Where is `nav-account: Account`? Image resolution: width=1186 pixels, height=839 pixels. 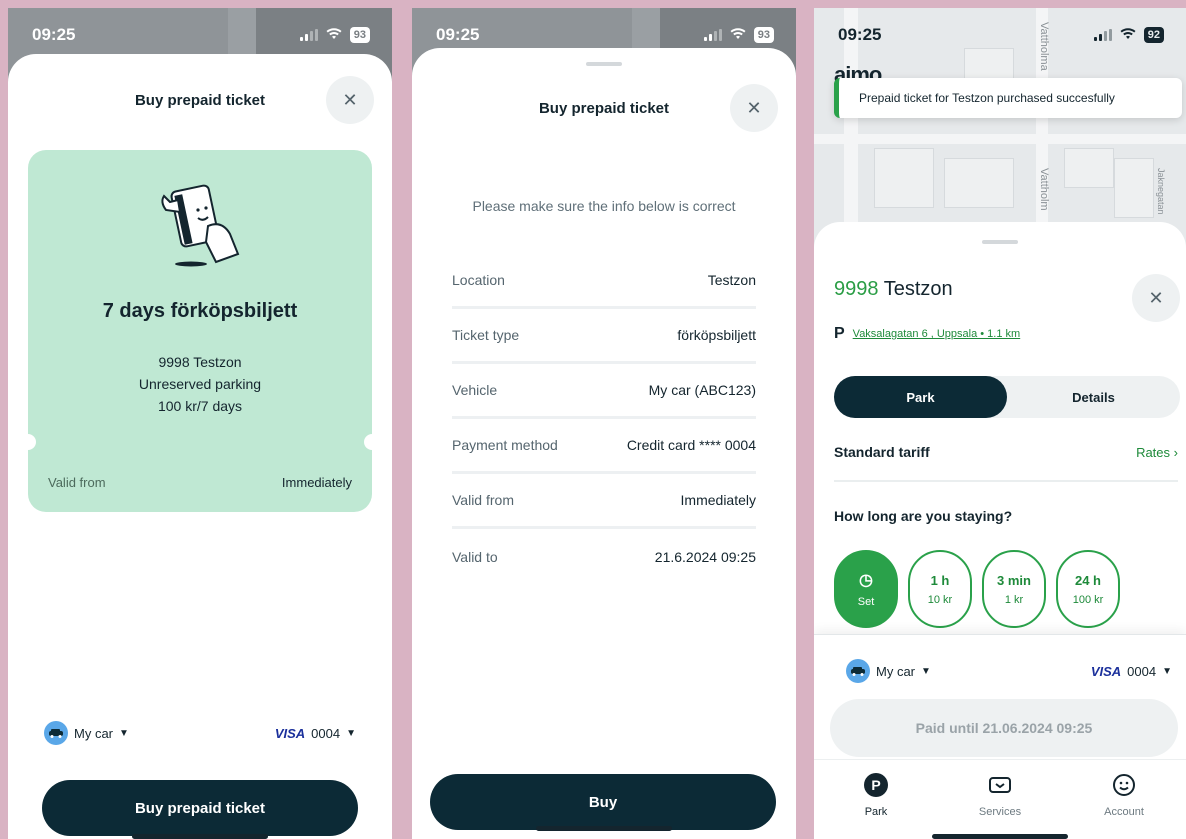 nav-account: Account is located at coordinates (1124, 794).